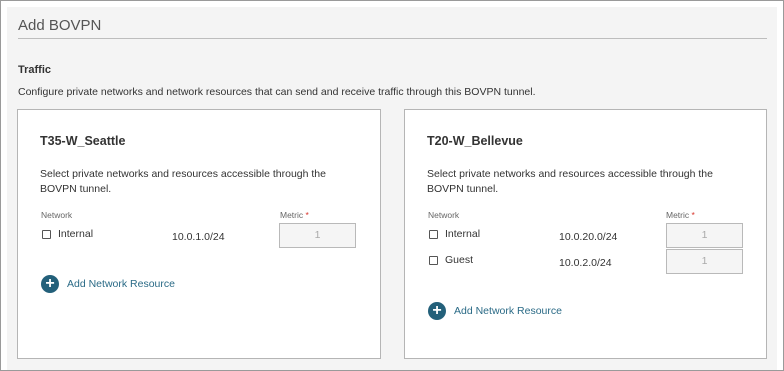 Image resolution: width=784 pixels, height=371 pixels. Describe the element at coordinates (588, 237) in the screenshot. I see `network-ip: 10.0.20.0/24` at that location.